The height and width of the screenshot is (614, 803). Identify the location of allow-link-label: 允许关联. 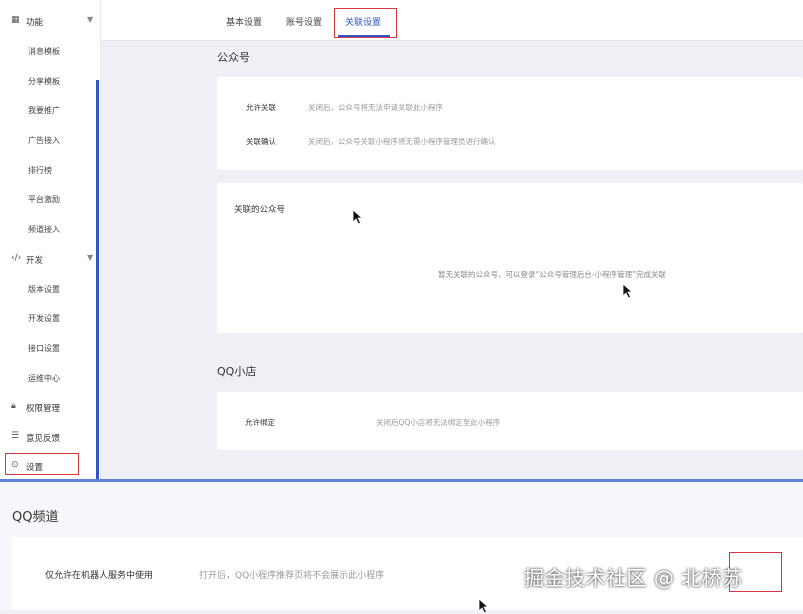
(261, 107).